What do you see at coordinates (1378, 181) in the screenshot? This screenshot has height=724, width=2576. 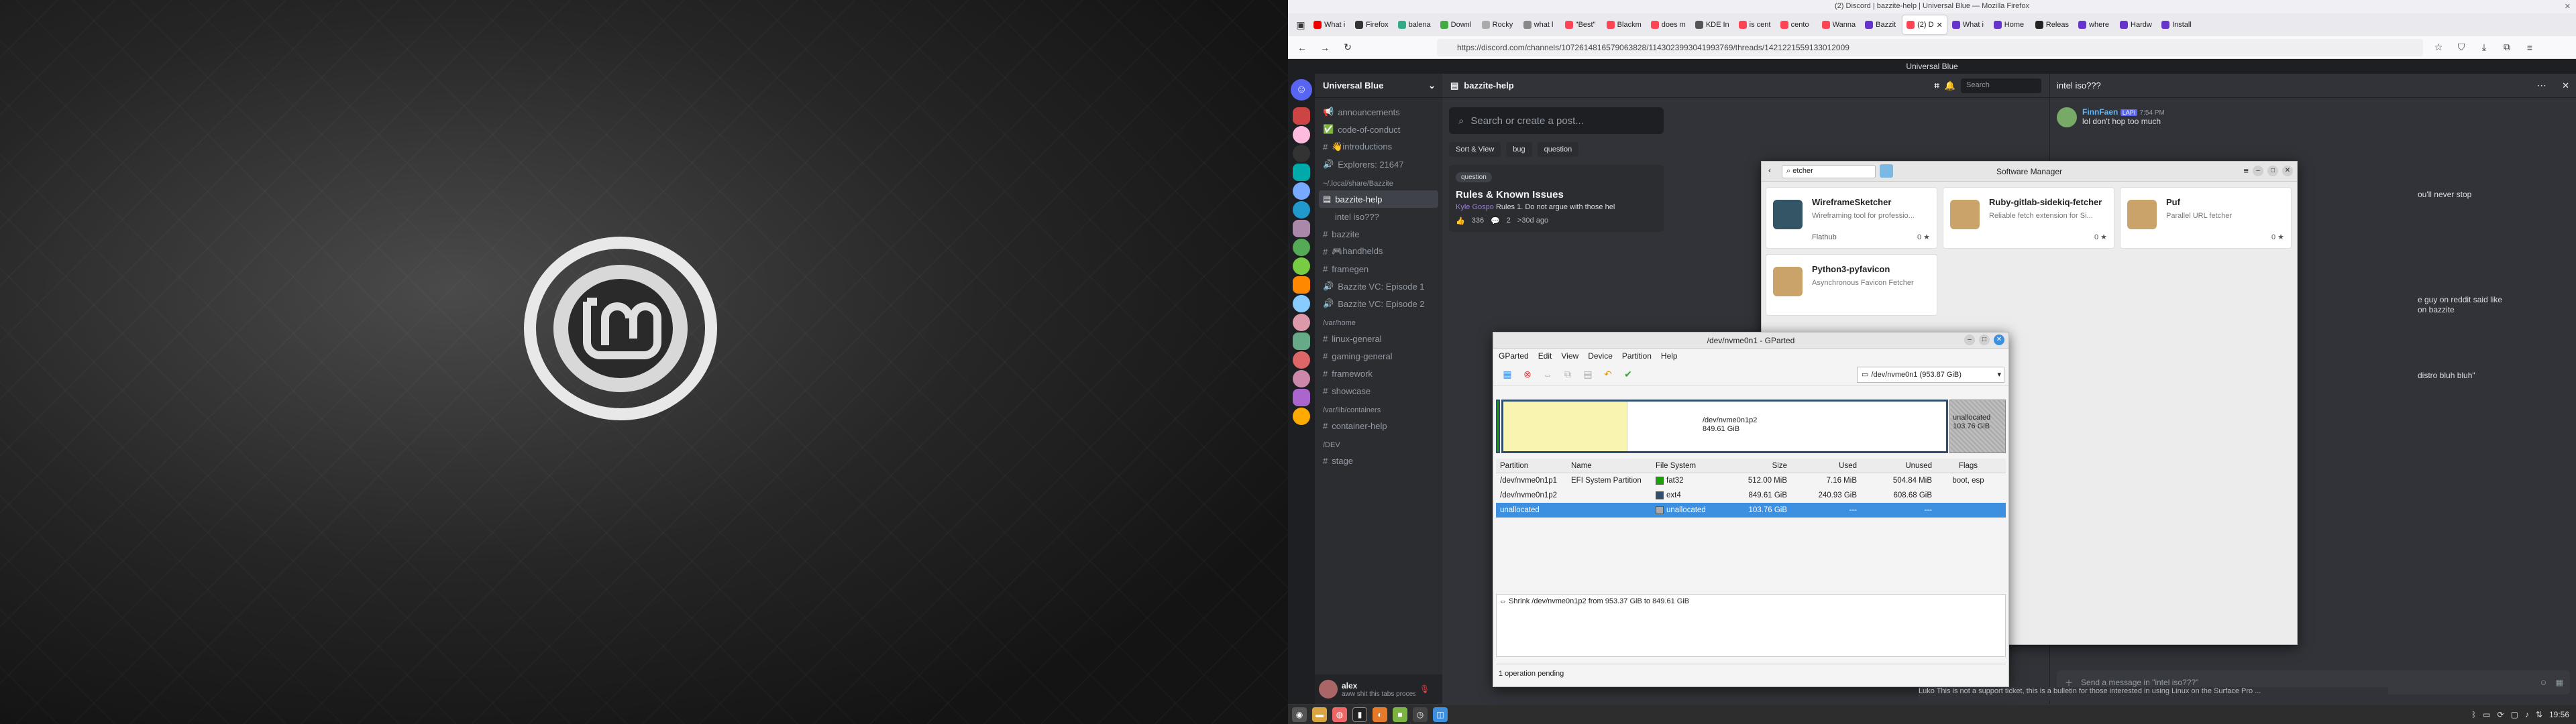 I see `category-label: ~/.local/share/Bazzite` at bounding box center [1378, 181].